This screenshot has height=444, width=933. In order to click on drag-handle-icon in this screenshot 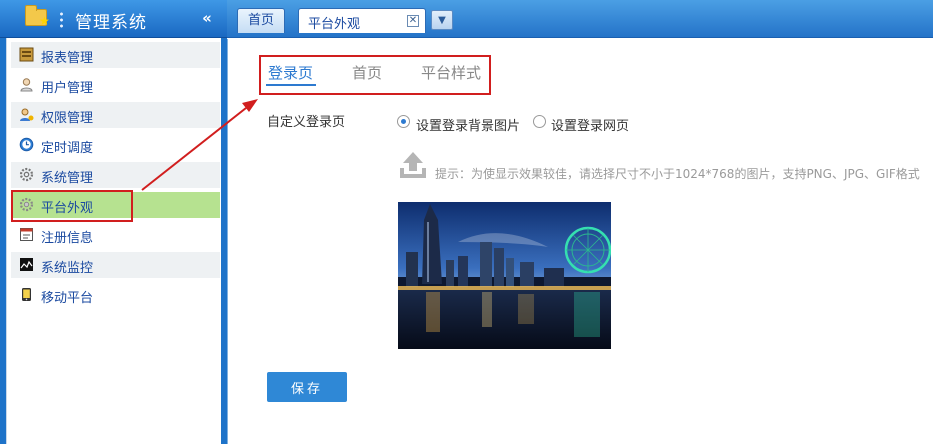, I will do `click(61, 19)`.